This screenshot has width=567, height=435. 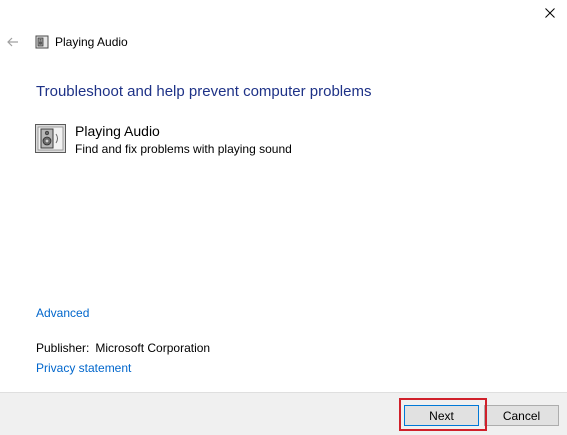 I want to click on close-icon, so click(x=550, y=13).